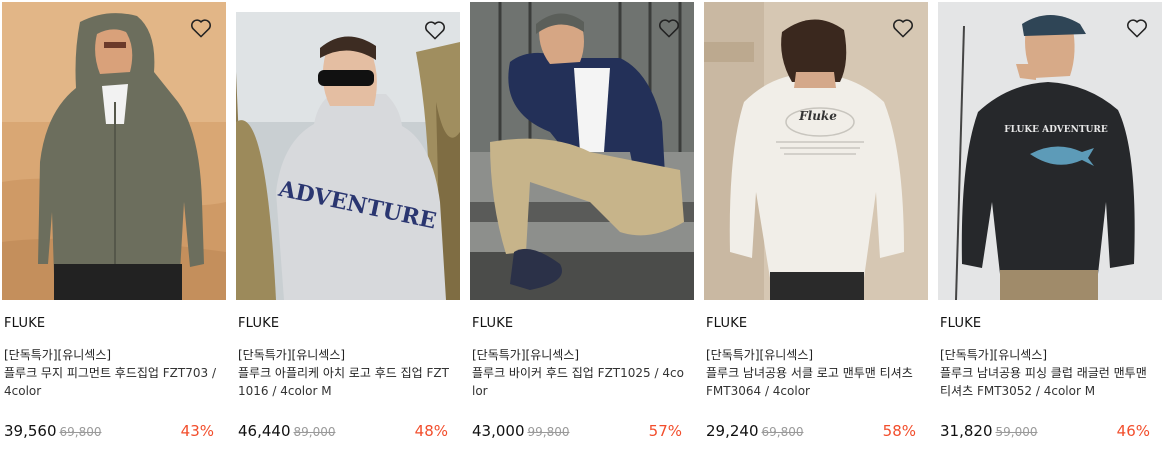 This screenshot has height=451, width=1166. Describe the element at coordinates (1016, 432) in the screenshot. I see `original-price: 59,000` at that location.